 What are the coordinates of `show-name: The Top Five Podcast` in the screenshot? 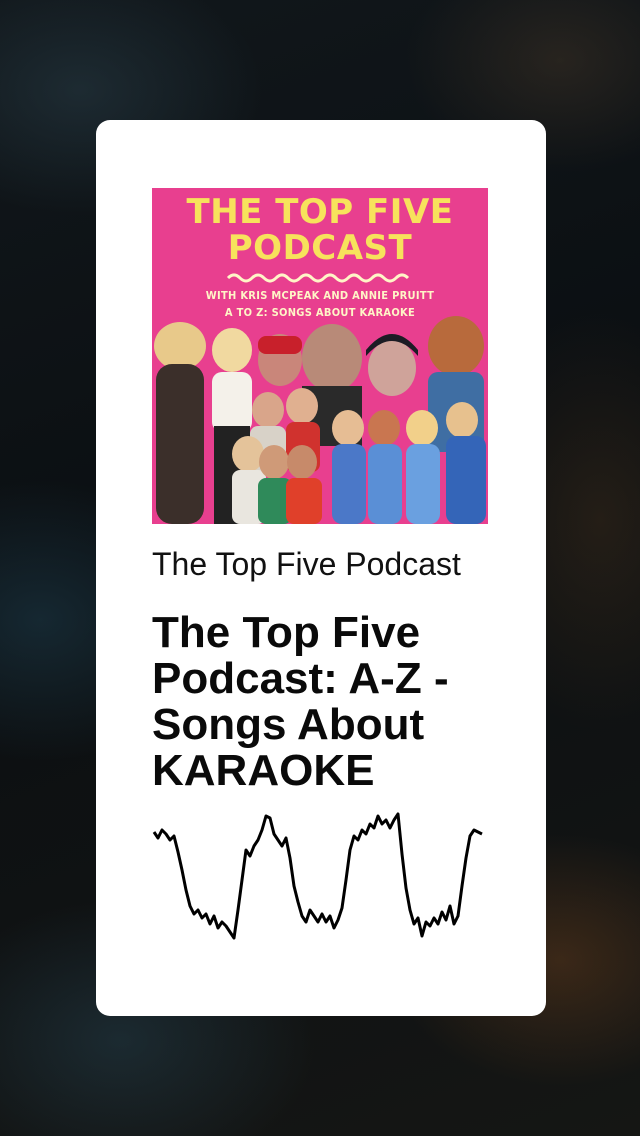 It's located at (306, 564).